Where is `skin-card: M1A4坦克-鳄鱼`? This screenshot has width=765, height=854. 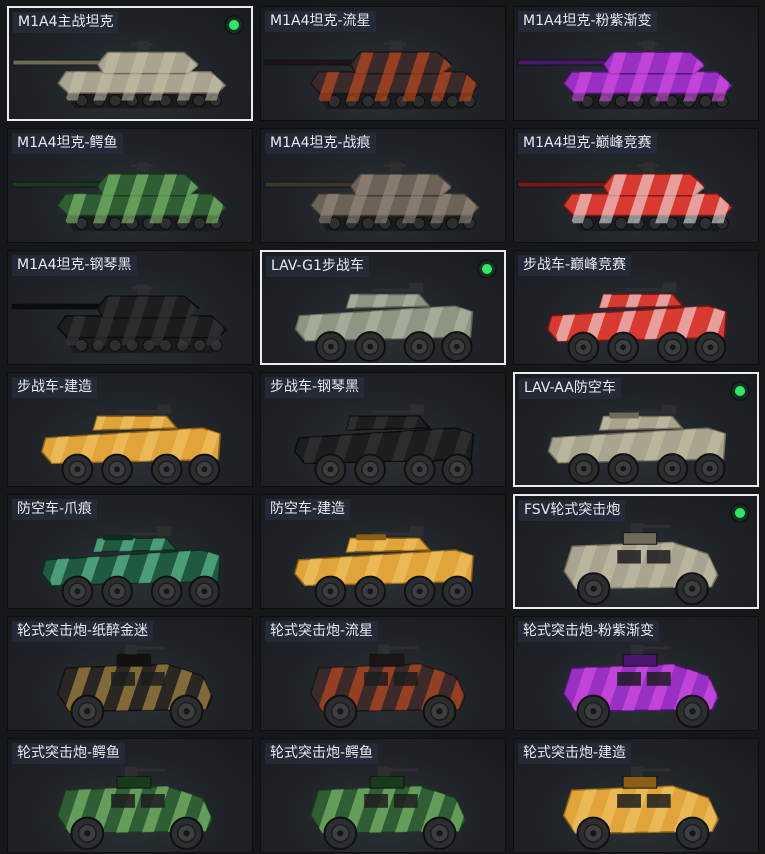 skin-card: M1A4坦克-鳄鱼 is located at coordinates (130, 185).